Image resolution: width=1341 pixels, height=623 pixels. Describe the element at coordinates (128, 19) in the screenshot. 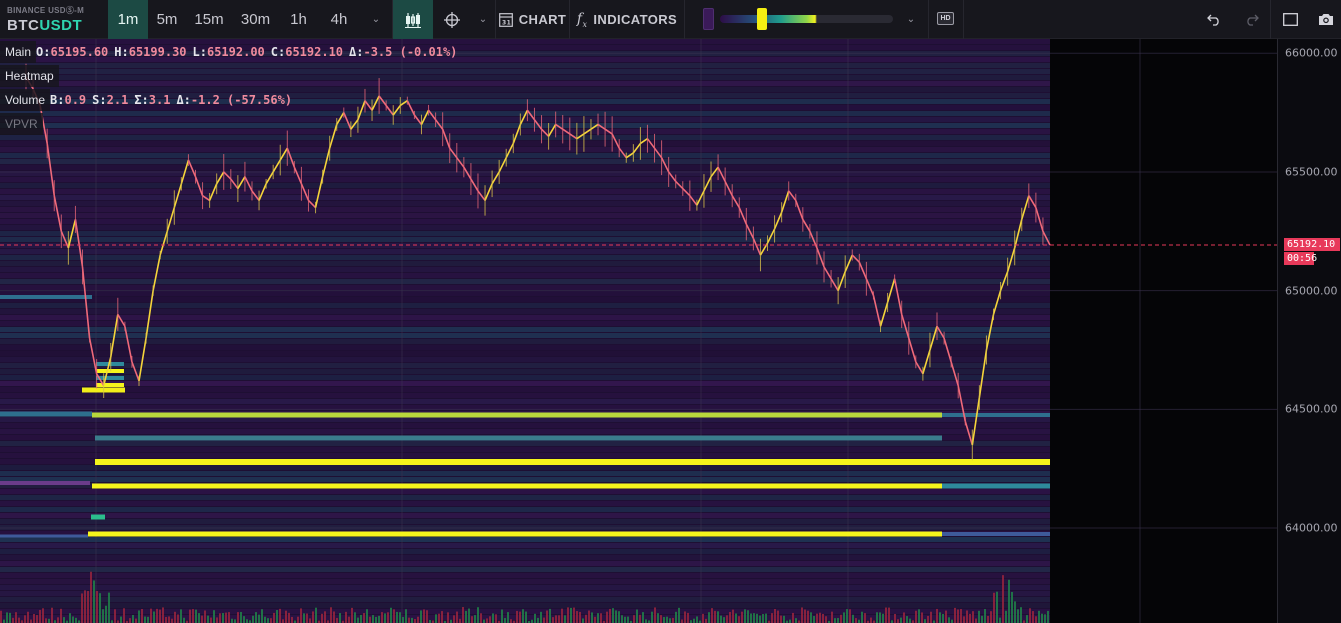

I see `timeframe-1m: 1m` at that location.